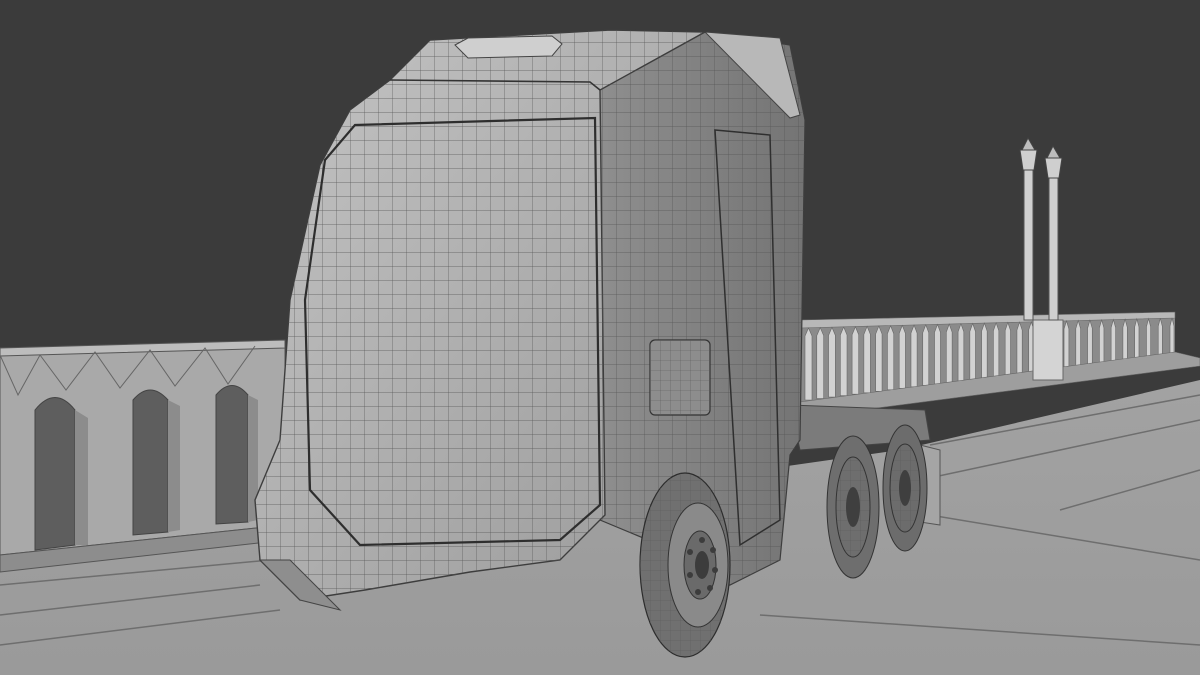 This screenshot has height=675, width=1200. What do you see at coordinates (685, 565) in the screenshot?
I see `front-wheel` at bounding box center [685, 565].